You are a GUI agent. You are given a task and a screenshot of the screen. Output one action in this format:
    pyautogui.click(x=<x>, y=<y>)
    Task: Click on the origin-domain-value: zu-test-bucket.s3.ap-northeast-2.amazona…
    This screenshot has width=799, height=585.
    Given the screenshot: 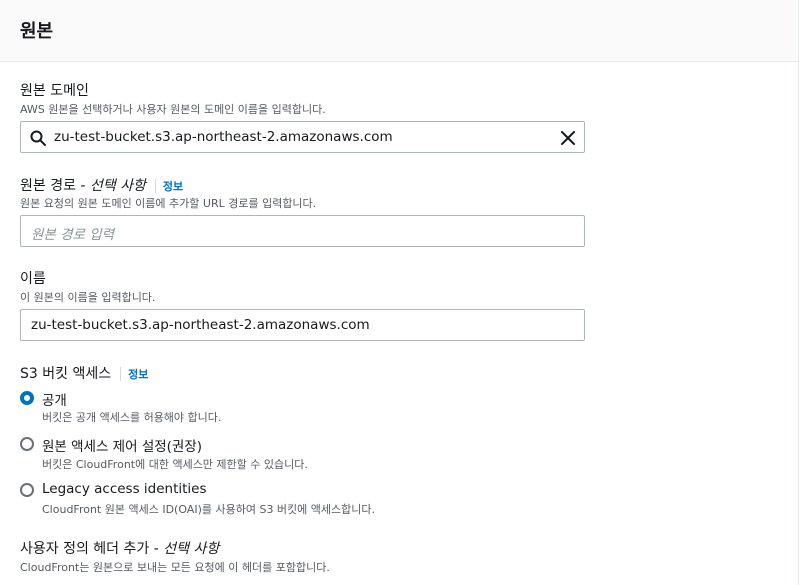 What is the action you would take?
    pyautogui.click(x=223, y=137)
    